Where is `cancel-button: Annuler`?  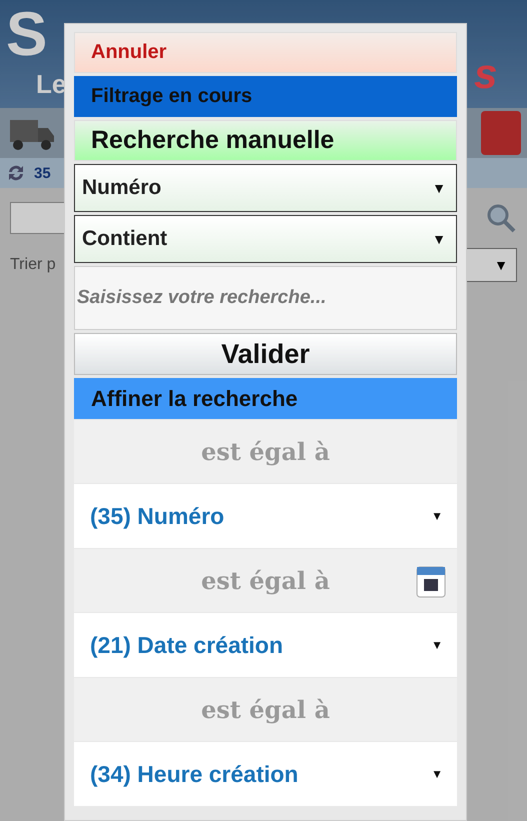 cancel-button: Annuler is located at coordinates (265, 52).